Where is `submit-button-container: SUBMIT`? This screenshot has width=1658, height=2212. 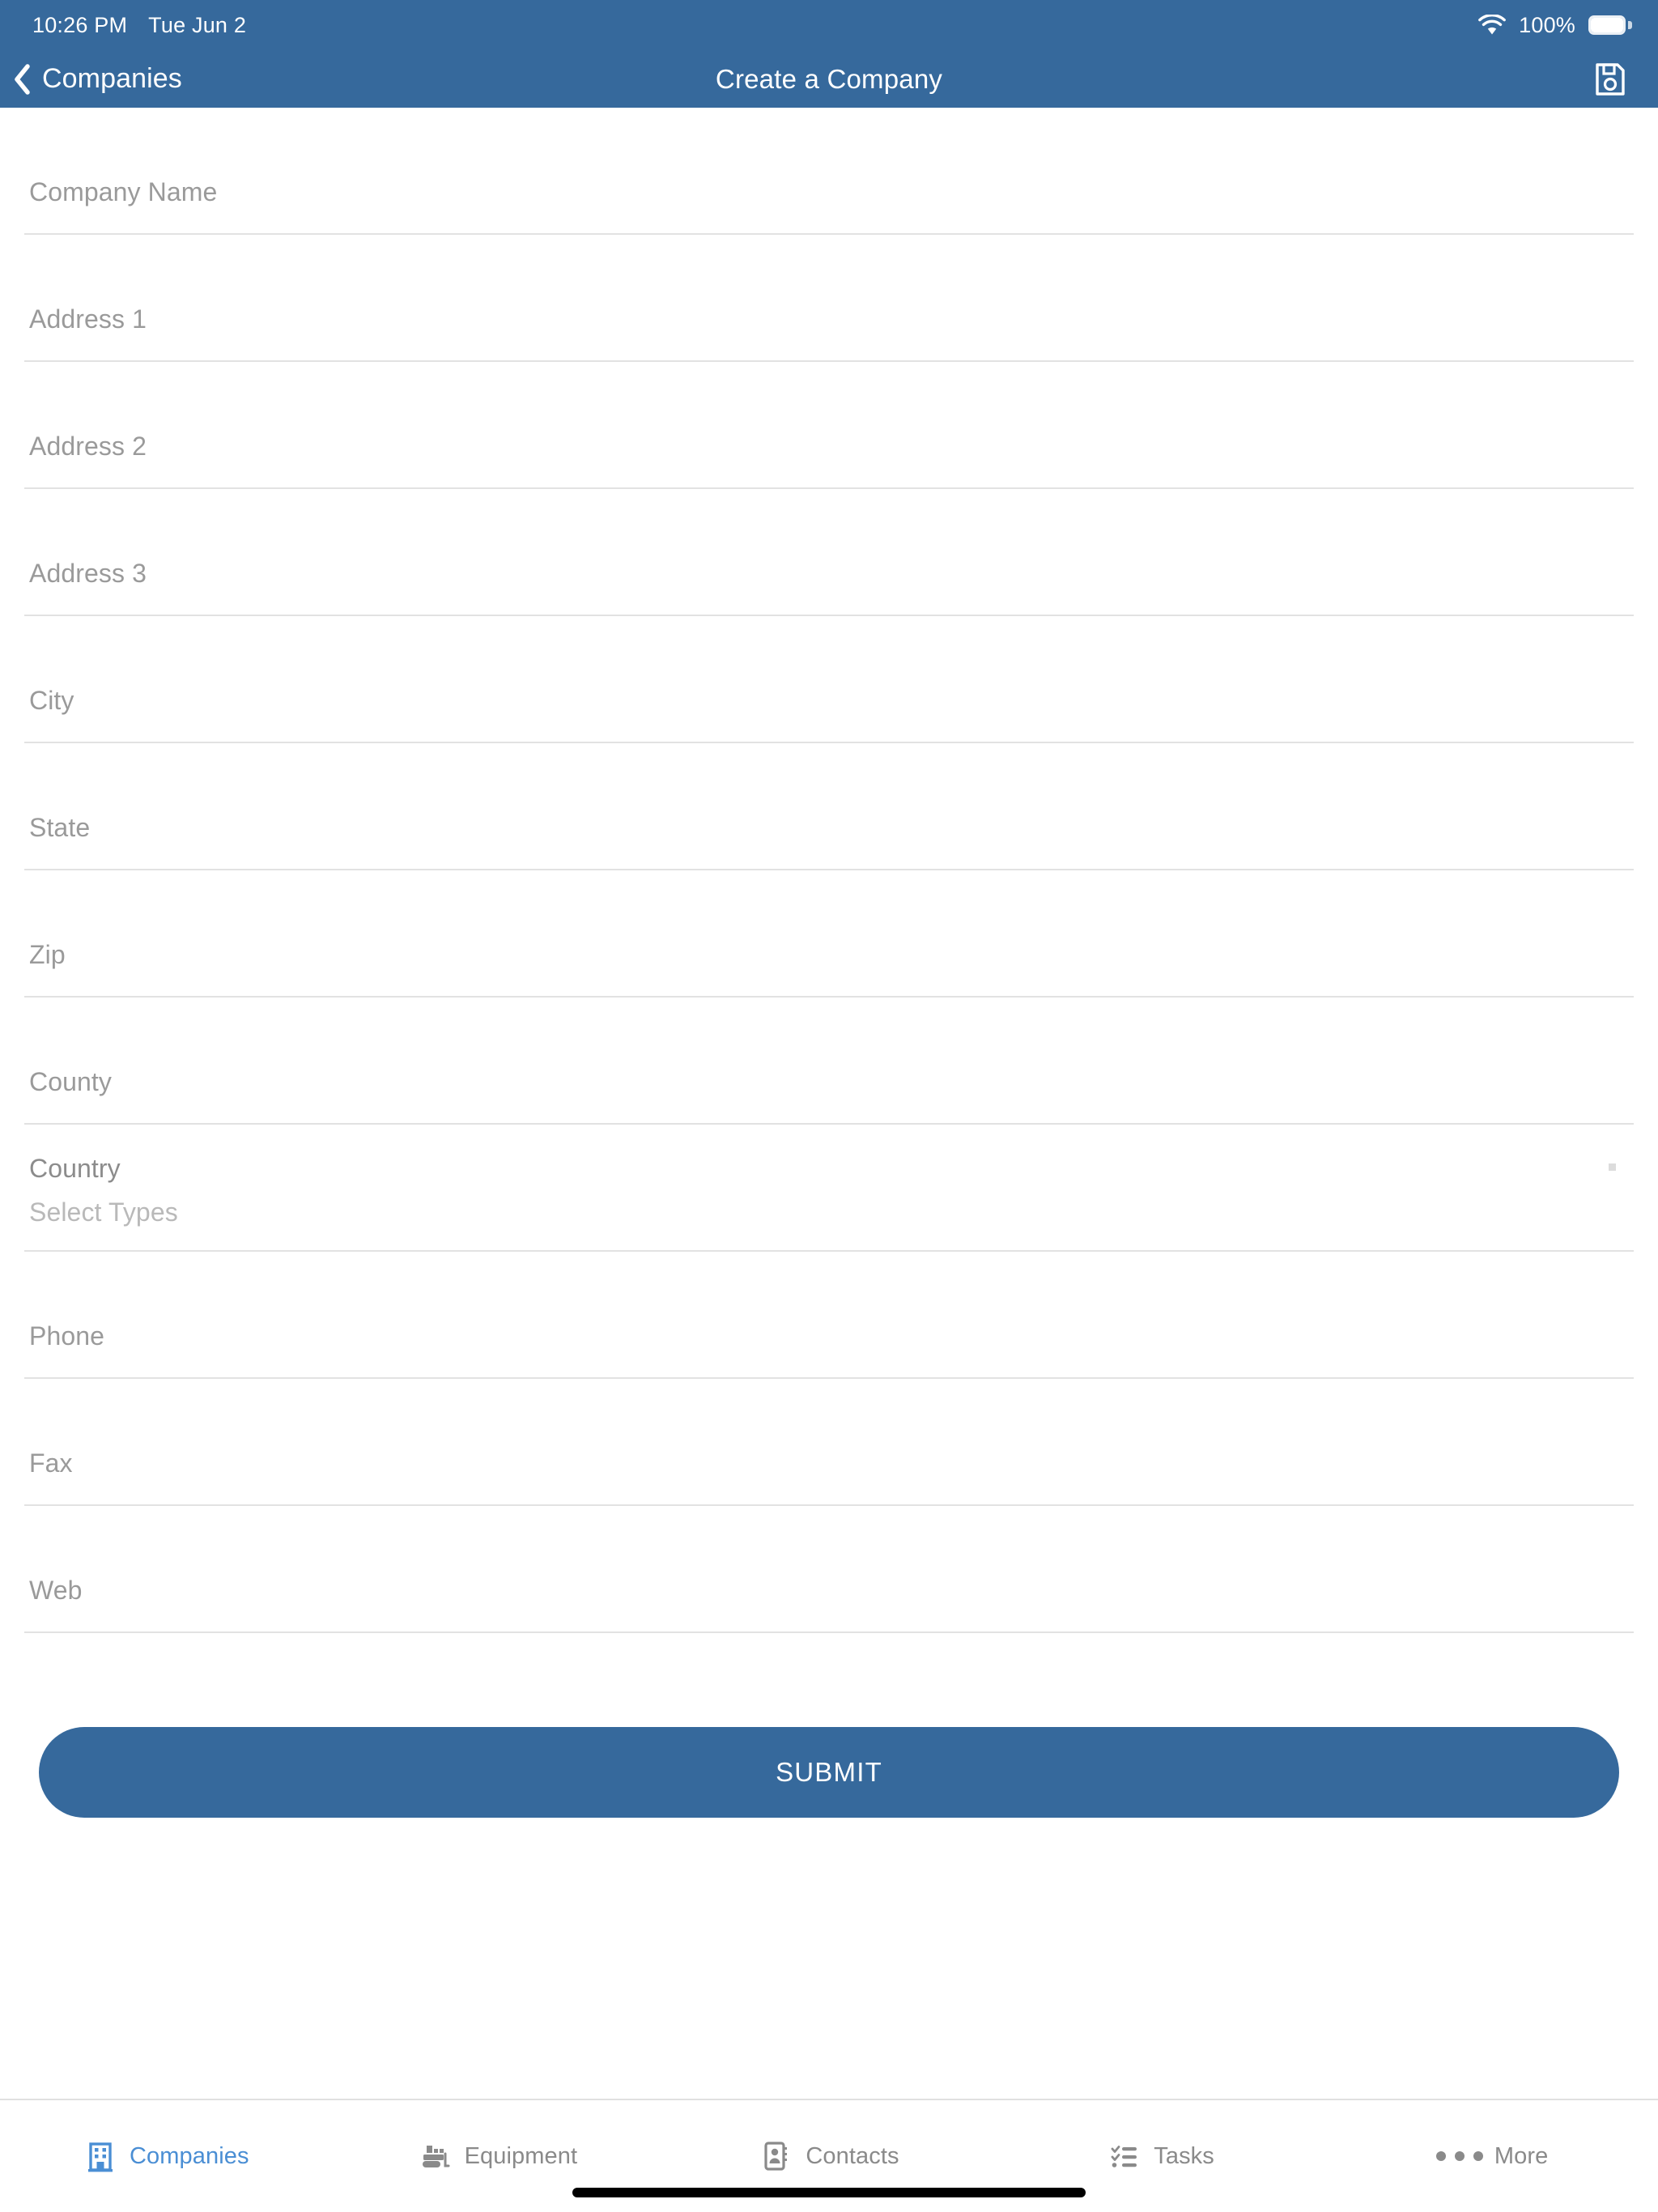
submit-button-container: SUBMIT is located at coordinates (829, 1773).